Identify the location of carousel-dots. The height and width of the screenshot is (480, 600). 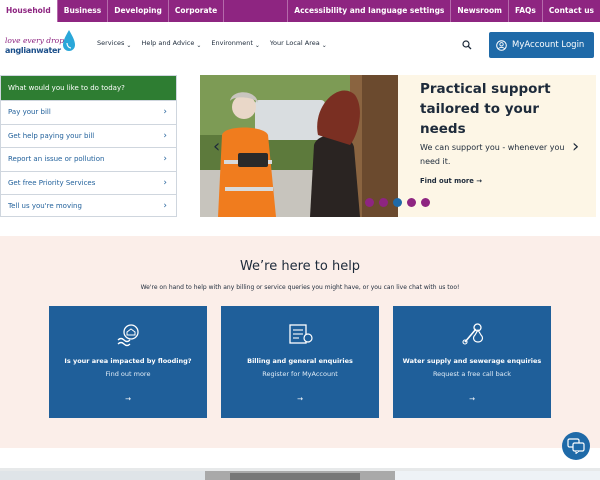
(397, 202).